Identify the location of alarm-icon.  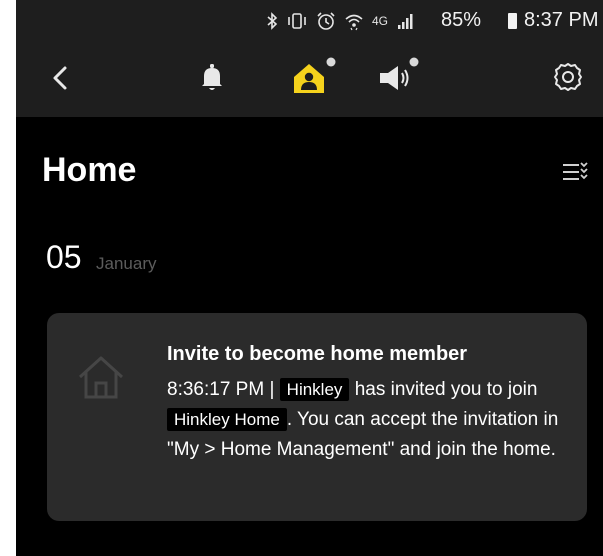
(326, 21).